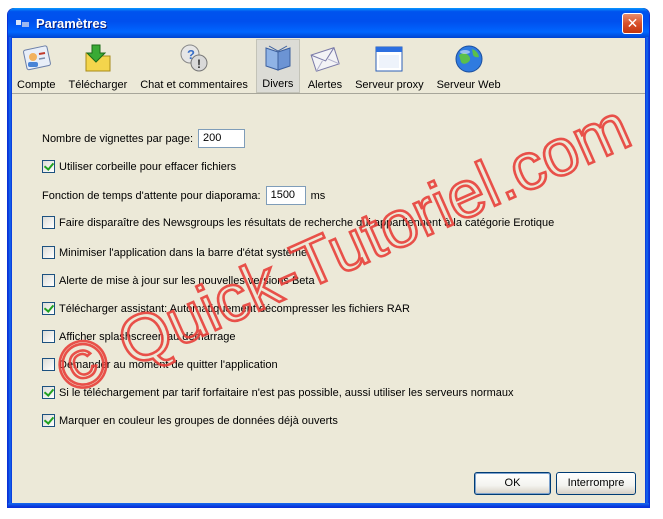 Image resolution: width=663 pixels, height=519 pixels. What do you see at coordinates (147, 336) in the screenshot?
I see `splashscreen-label: Afficher splashscreen au démarrage` at bounding box center [147, 336].